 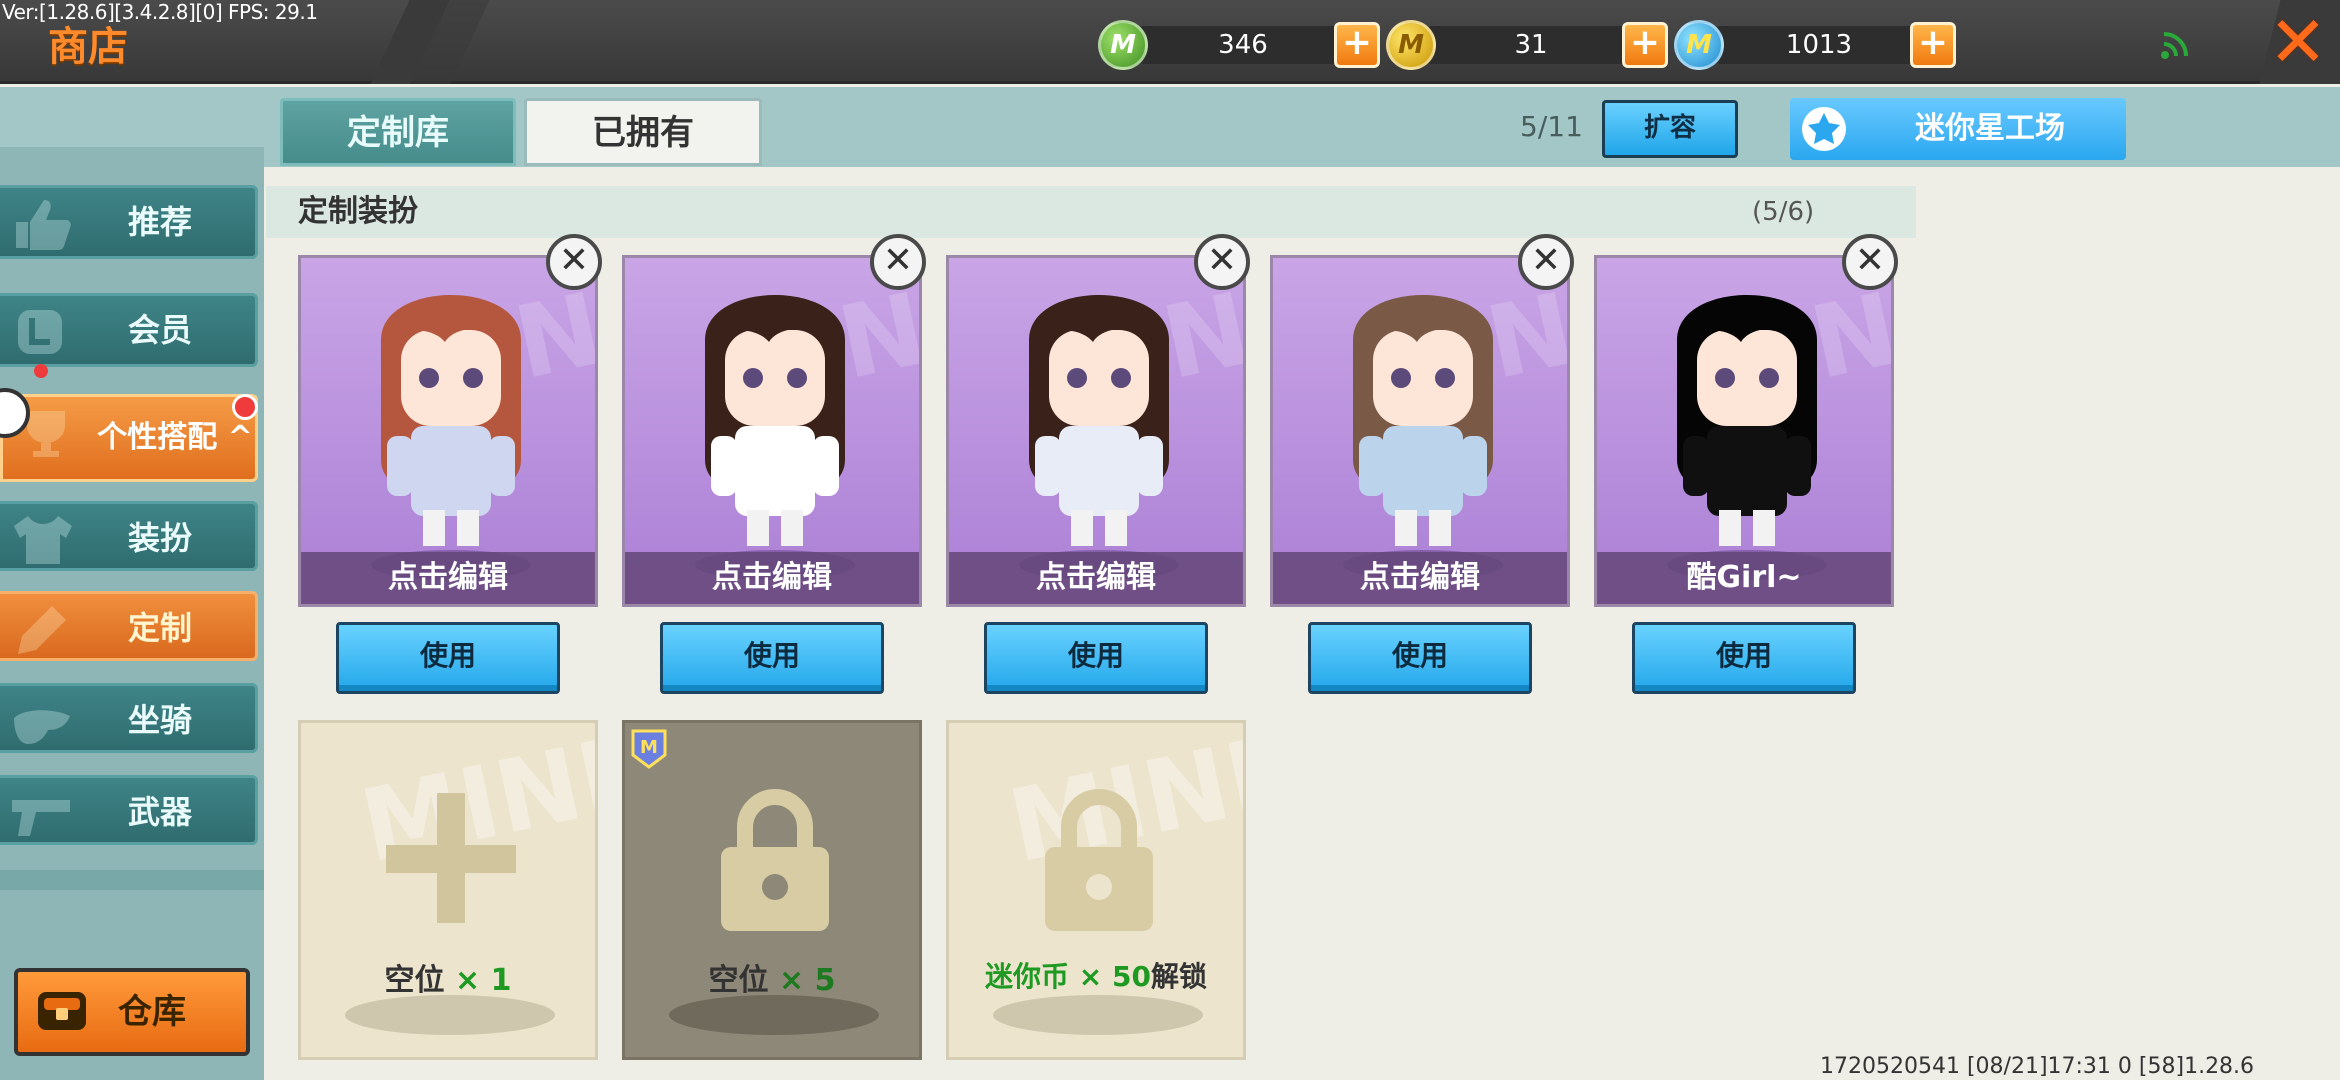 I want to click on sidebar-item-vip: 会员, so click(x=129, y=330).